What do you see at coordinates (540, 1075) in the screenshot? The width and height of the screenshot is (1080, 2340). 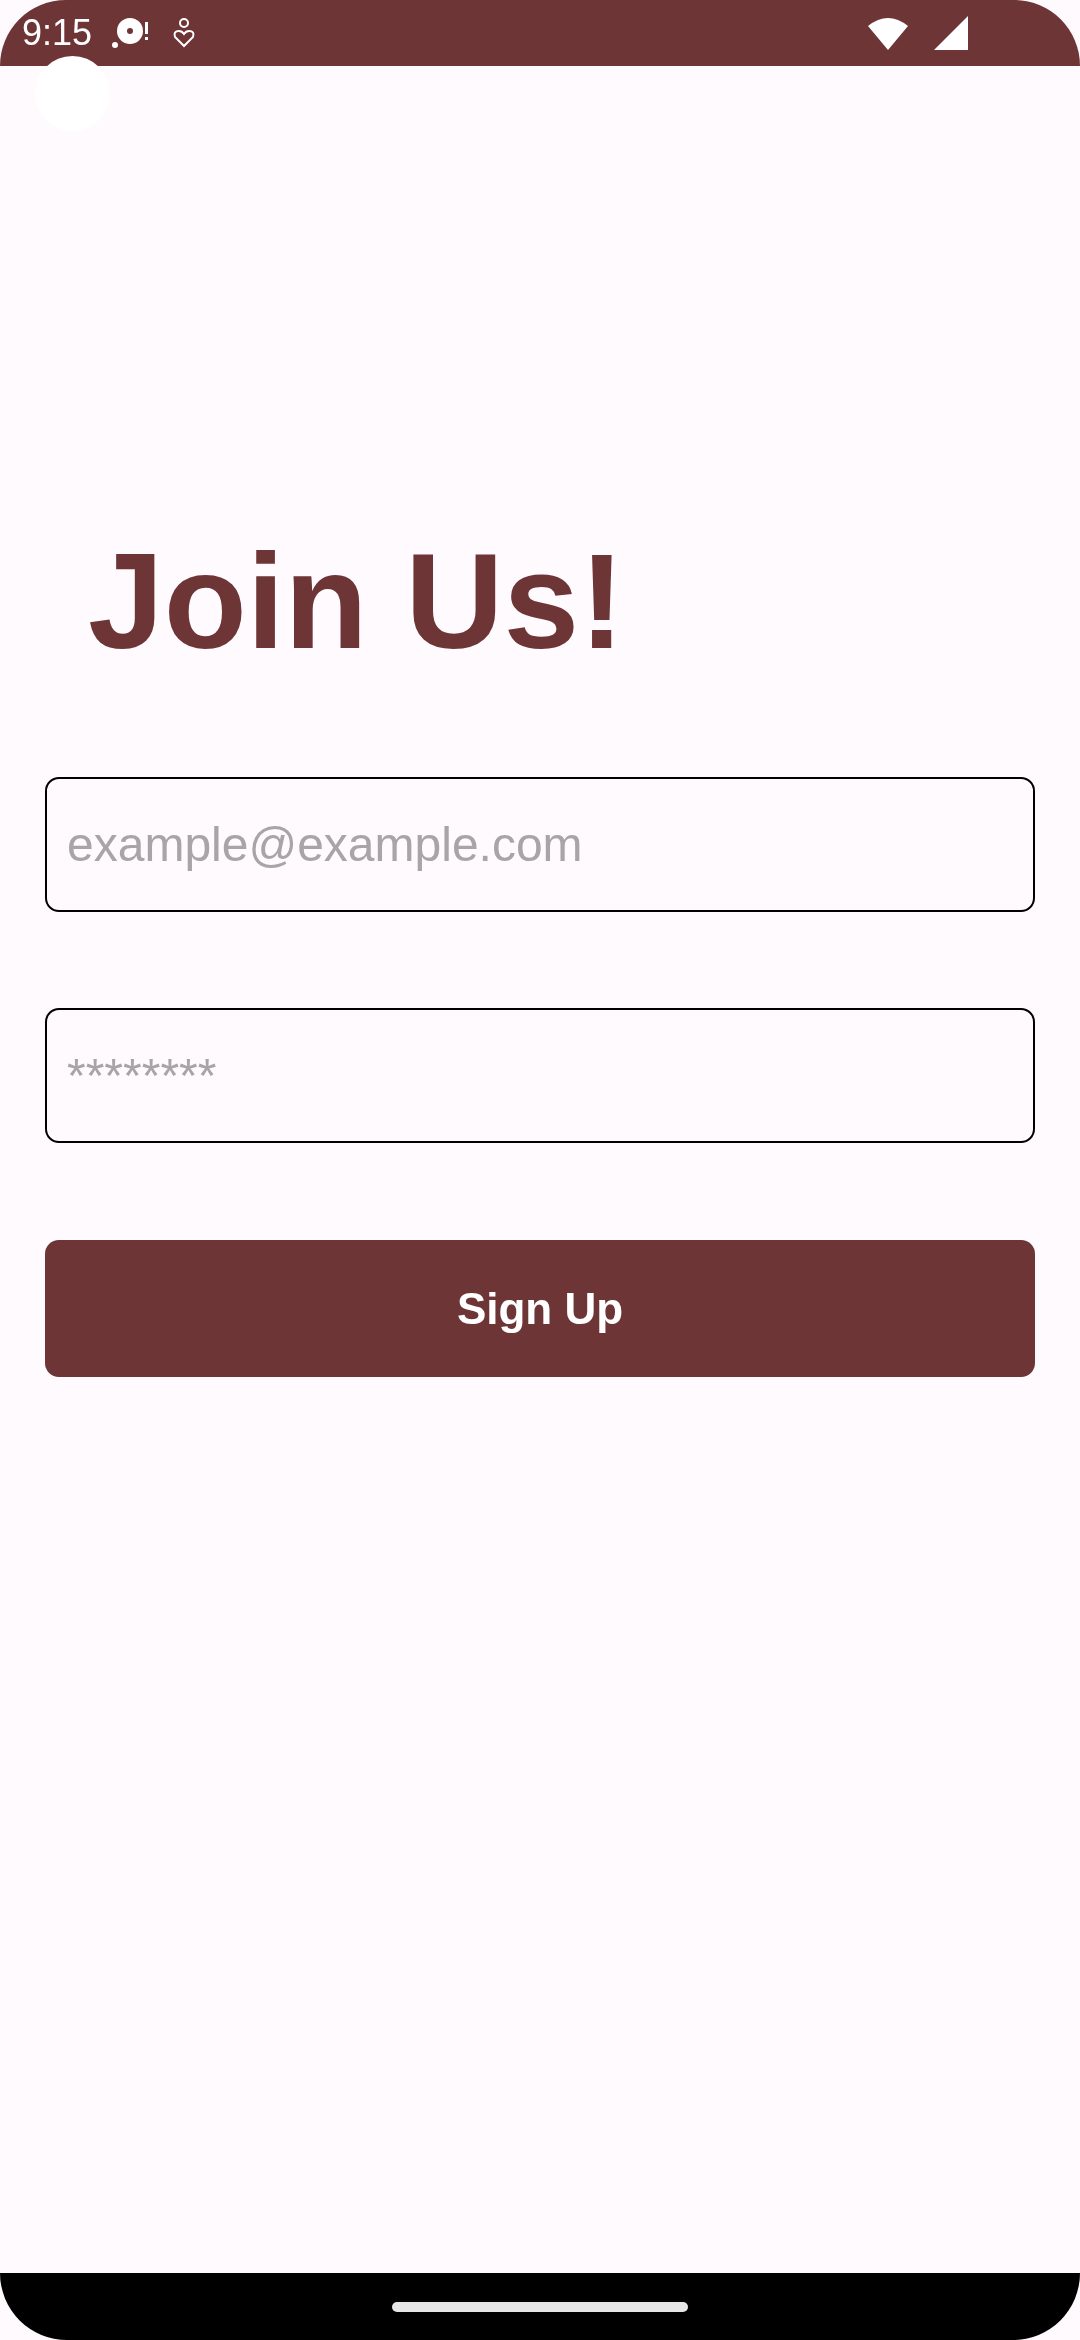 I see `password-field: ********` at bounding box center [540, 1075].